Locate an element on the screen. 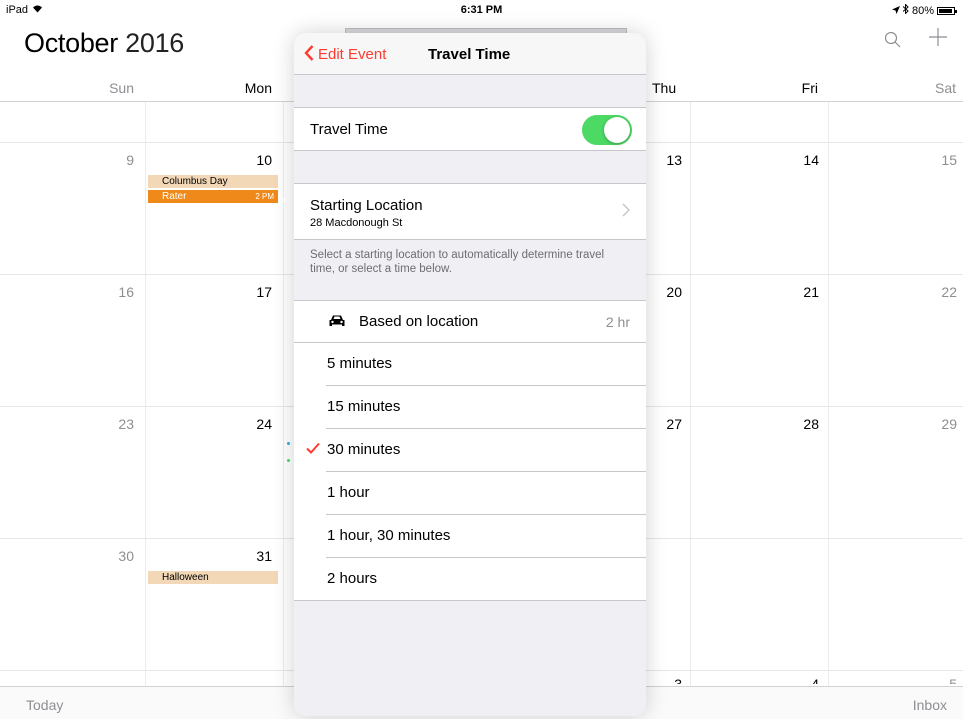  travel-time-toggle is located at coordinates (607, 130).